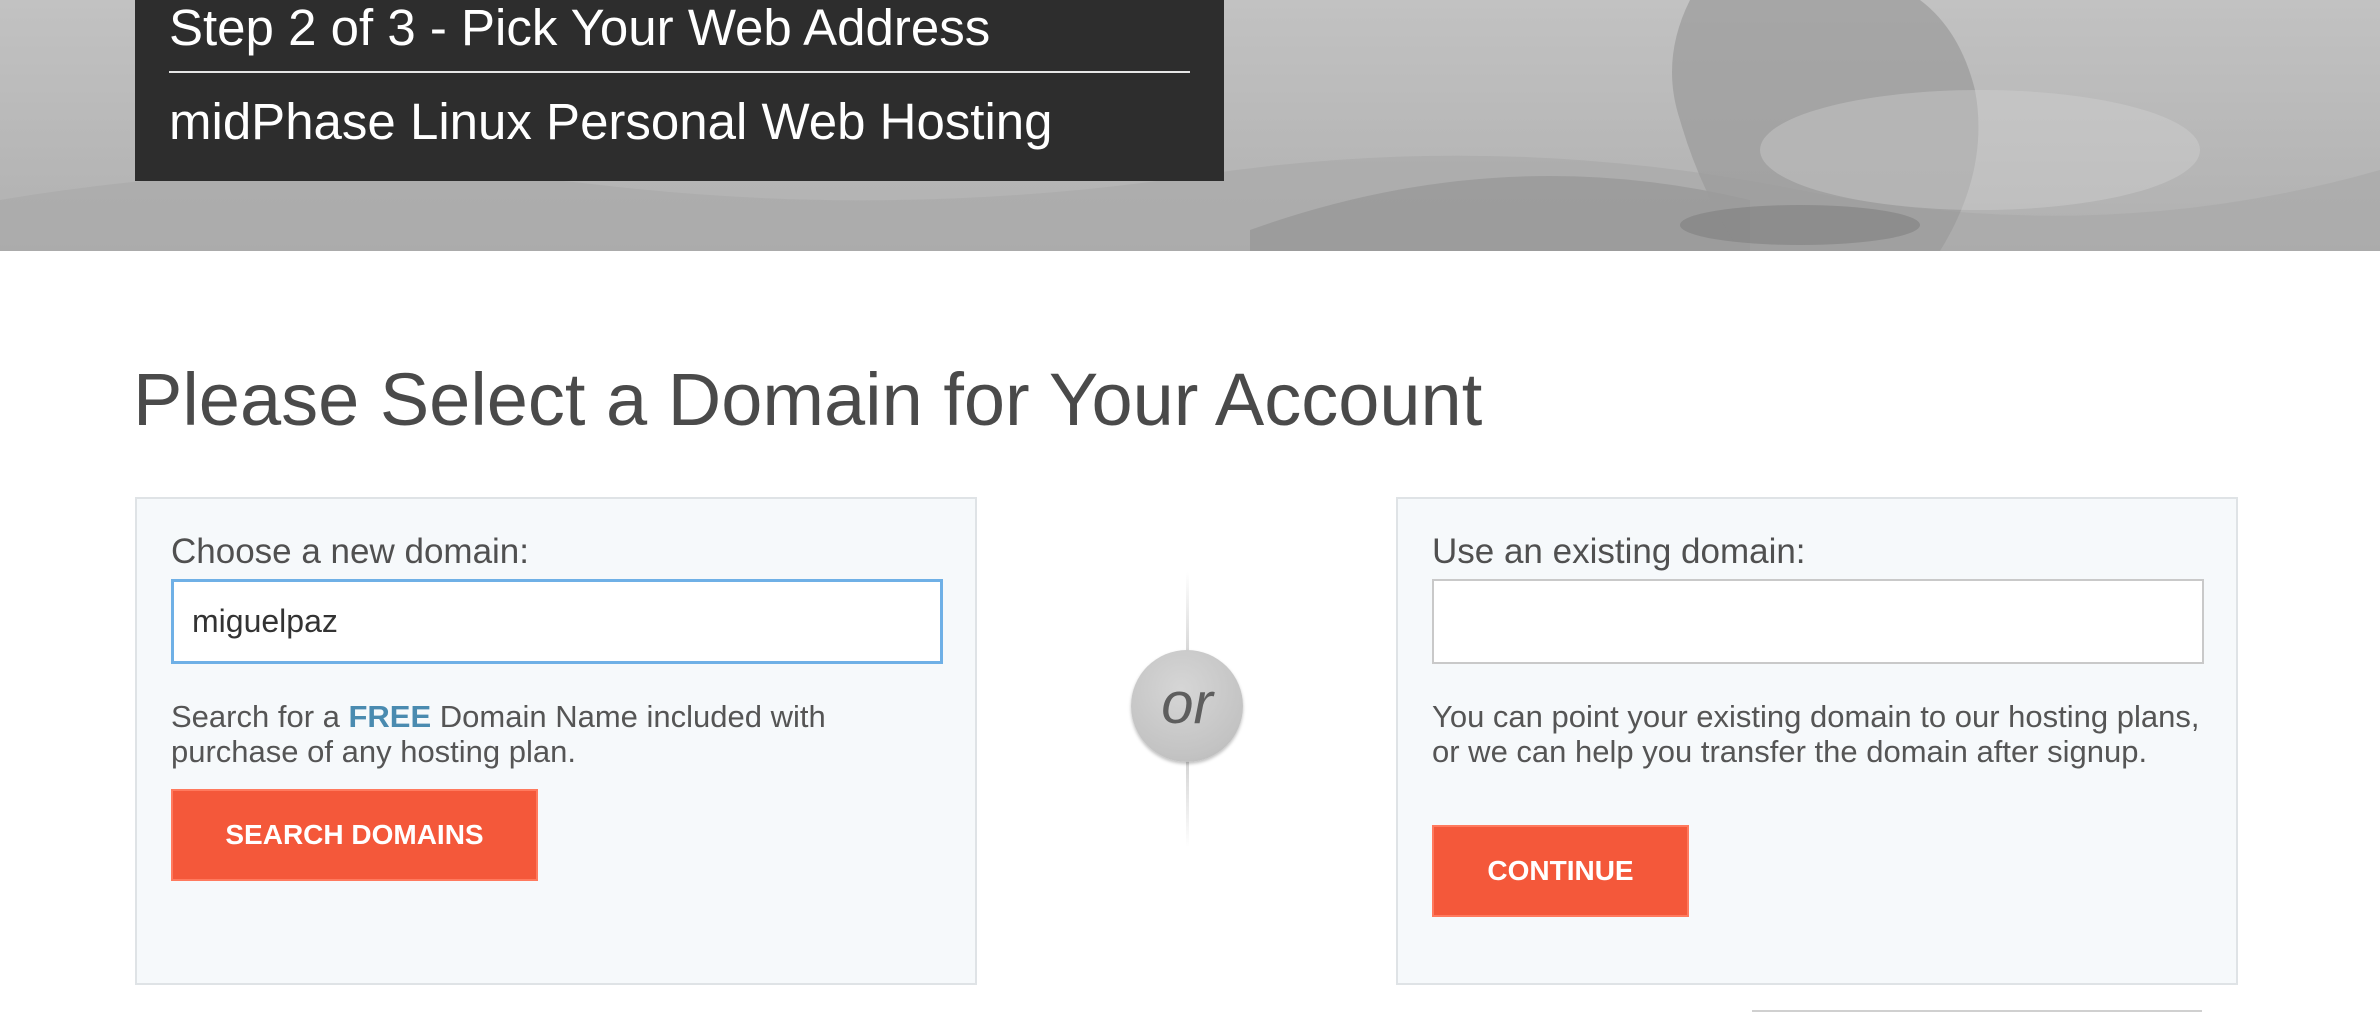 The width and height of the screenshot is (2380, 1014). What do you see at coordinates (1619, 551) in the screenshot?
I see `existing-domain-label: Use an existing domain:` at bounding box center [1619, 551].